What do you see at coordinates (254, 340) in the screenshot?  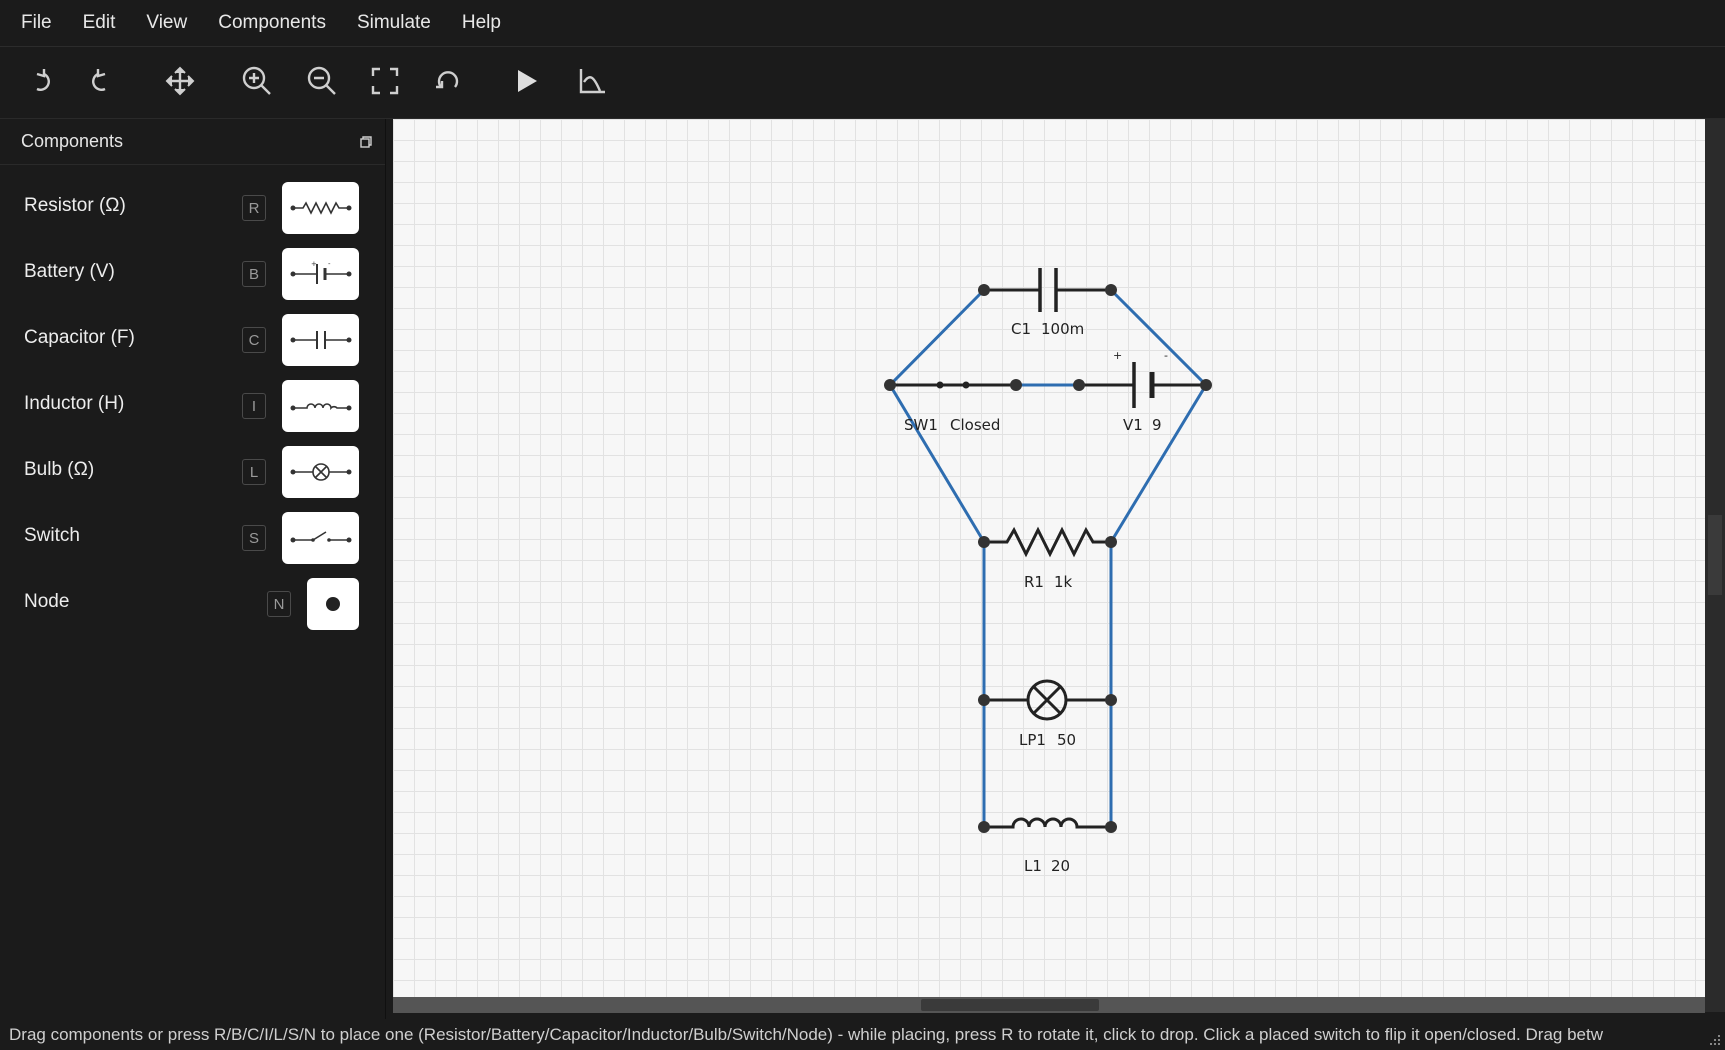 I see `shortcut-key: C` at bounding box center [254, 340].